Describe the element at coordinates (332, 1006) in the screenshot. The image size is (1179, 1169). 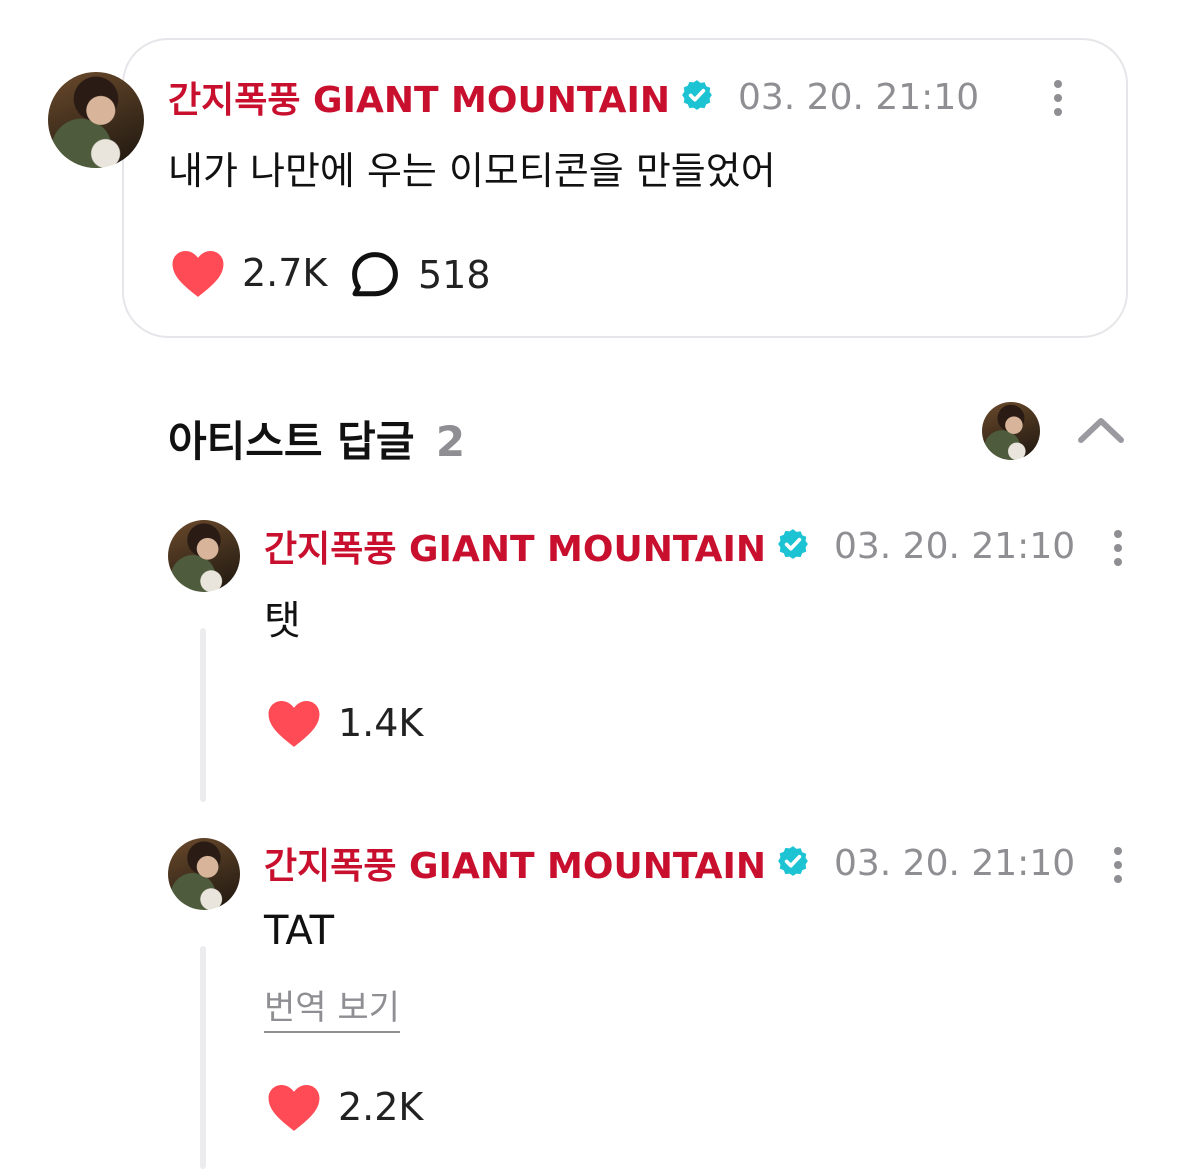
I see `reply-2-translate-link: 번역 보기` at that location.